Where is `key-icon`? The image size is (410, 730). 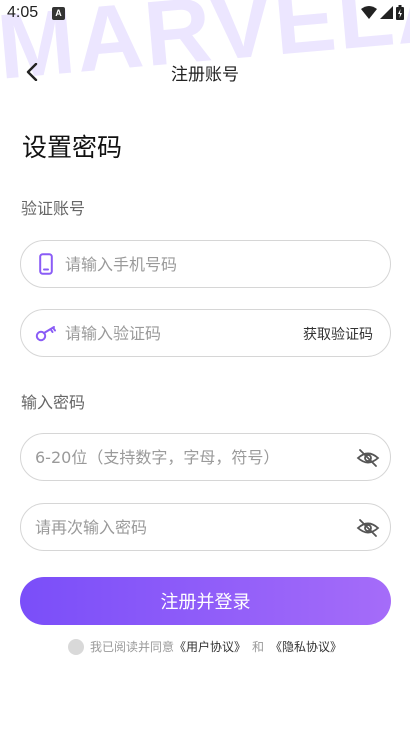 key-icon is located at coordinates (46, 333).